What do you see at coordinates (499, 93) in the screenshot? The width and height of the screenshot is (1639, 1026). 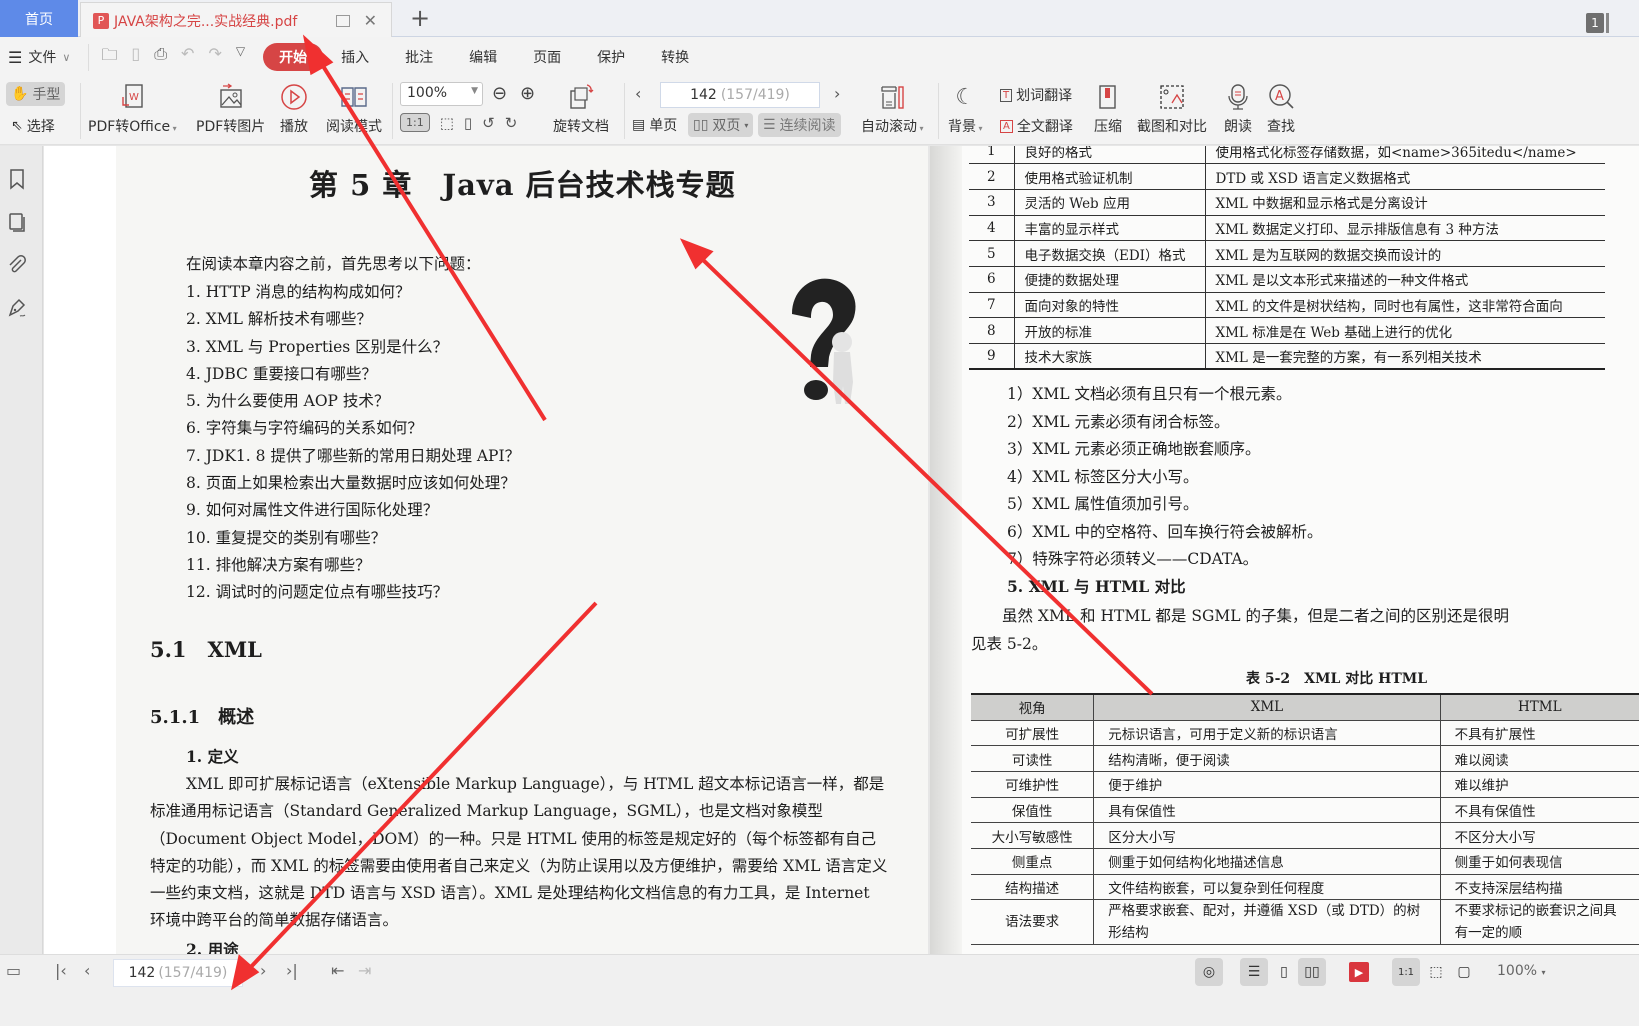 I see `zoom-out-icon: ⊖` at bounding box center [499, 93].